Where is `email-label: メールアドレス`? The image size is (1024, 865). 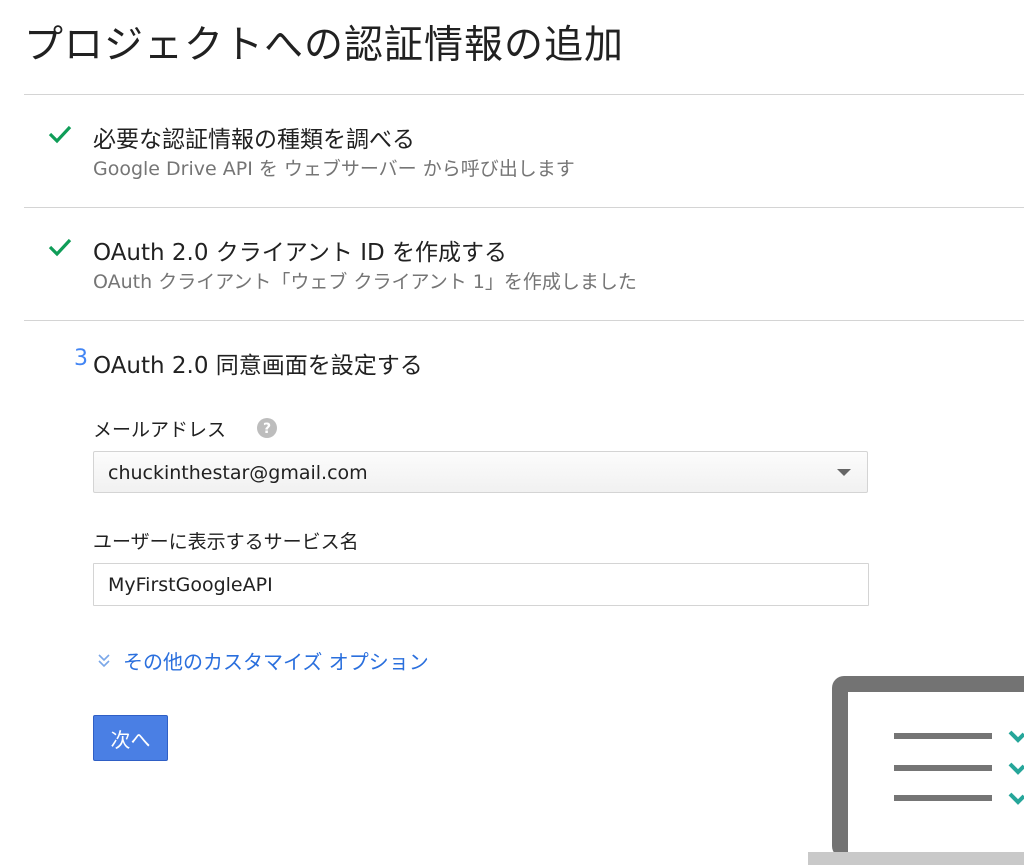 email-label: メールアドレス is located at coordinates (160, 430).